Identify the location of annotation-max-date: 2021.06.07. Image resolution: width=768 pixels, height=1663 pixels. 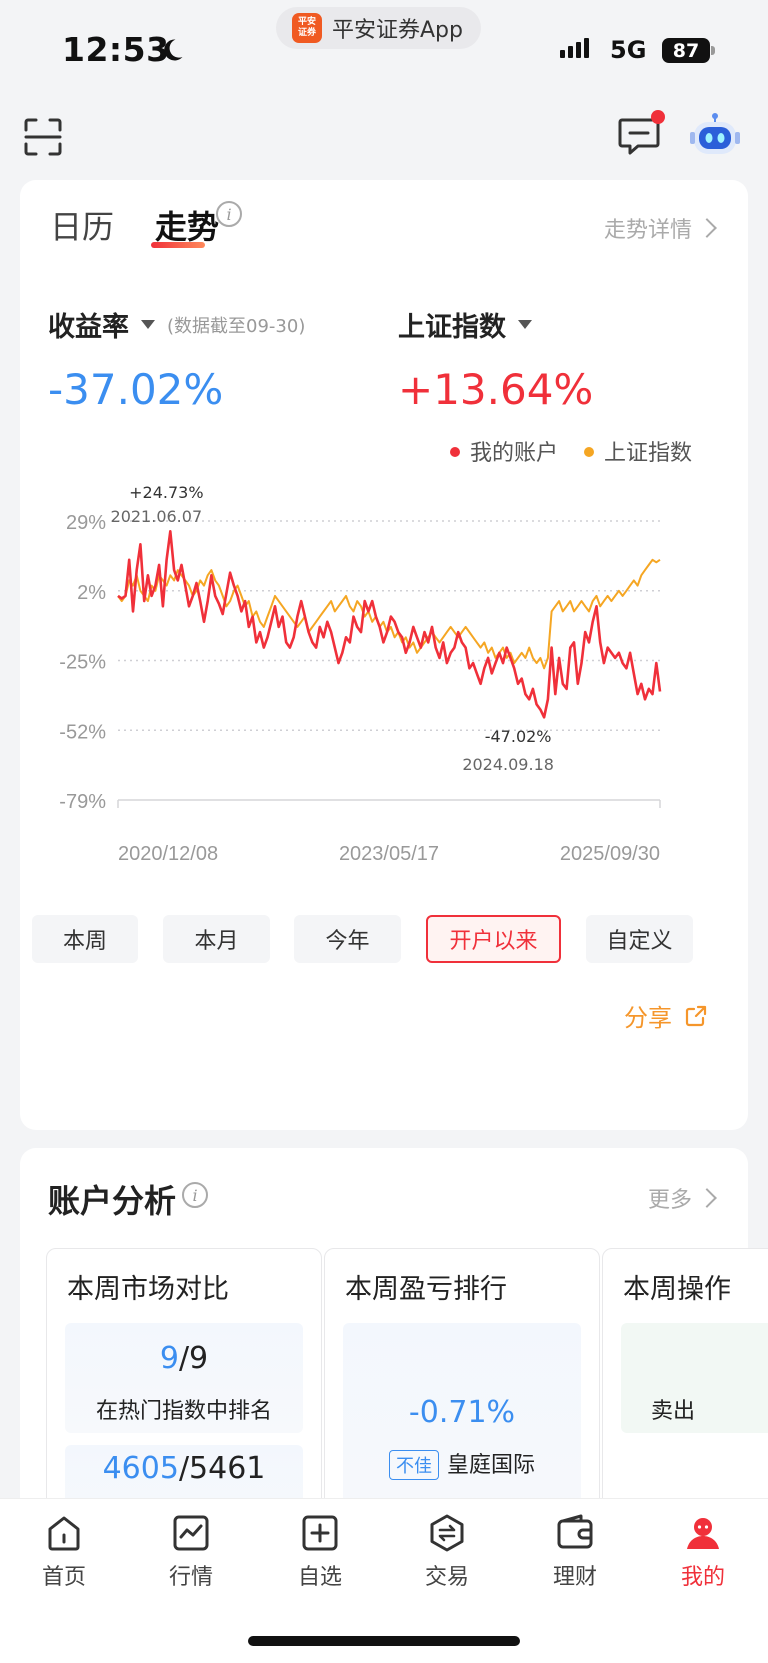
(157, 516).